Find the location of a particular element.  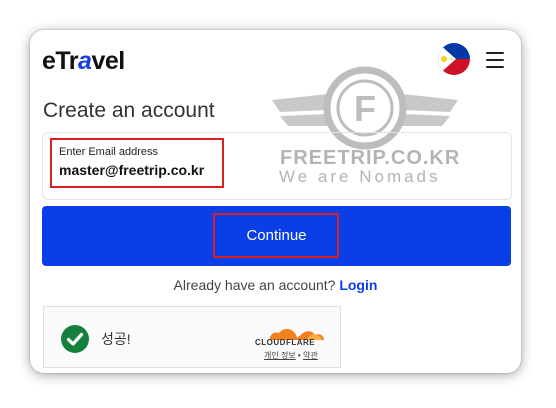

header: eTravel is located at coordinates (275, 59).